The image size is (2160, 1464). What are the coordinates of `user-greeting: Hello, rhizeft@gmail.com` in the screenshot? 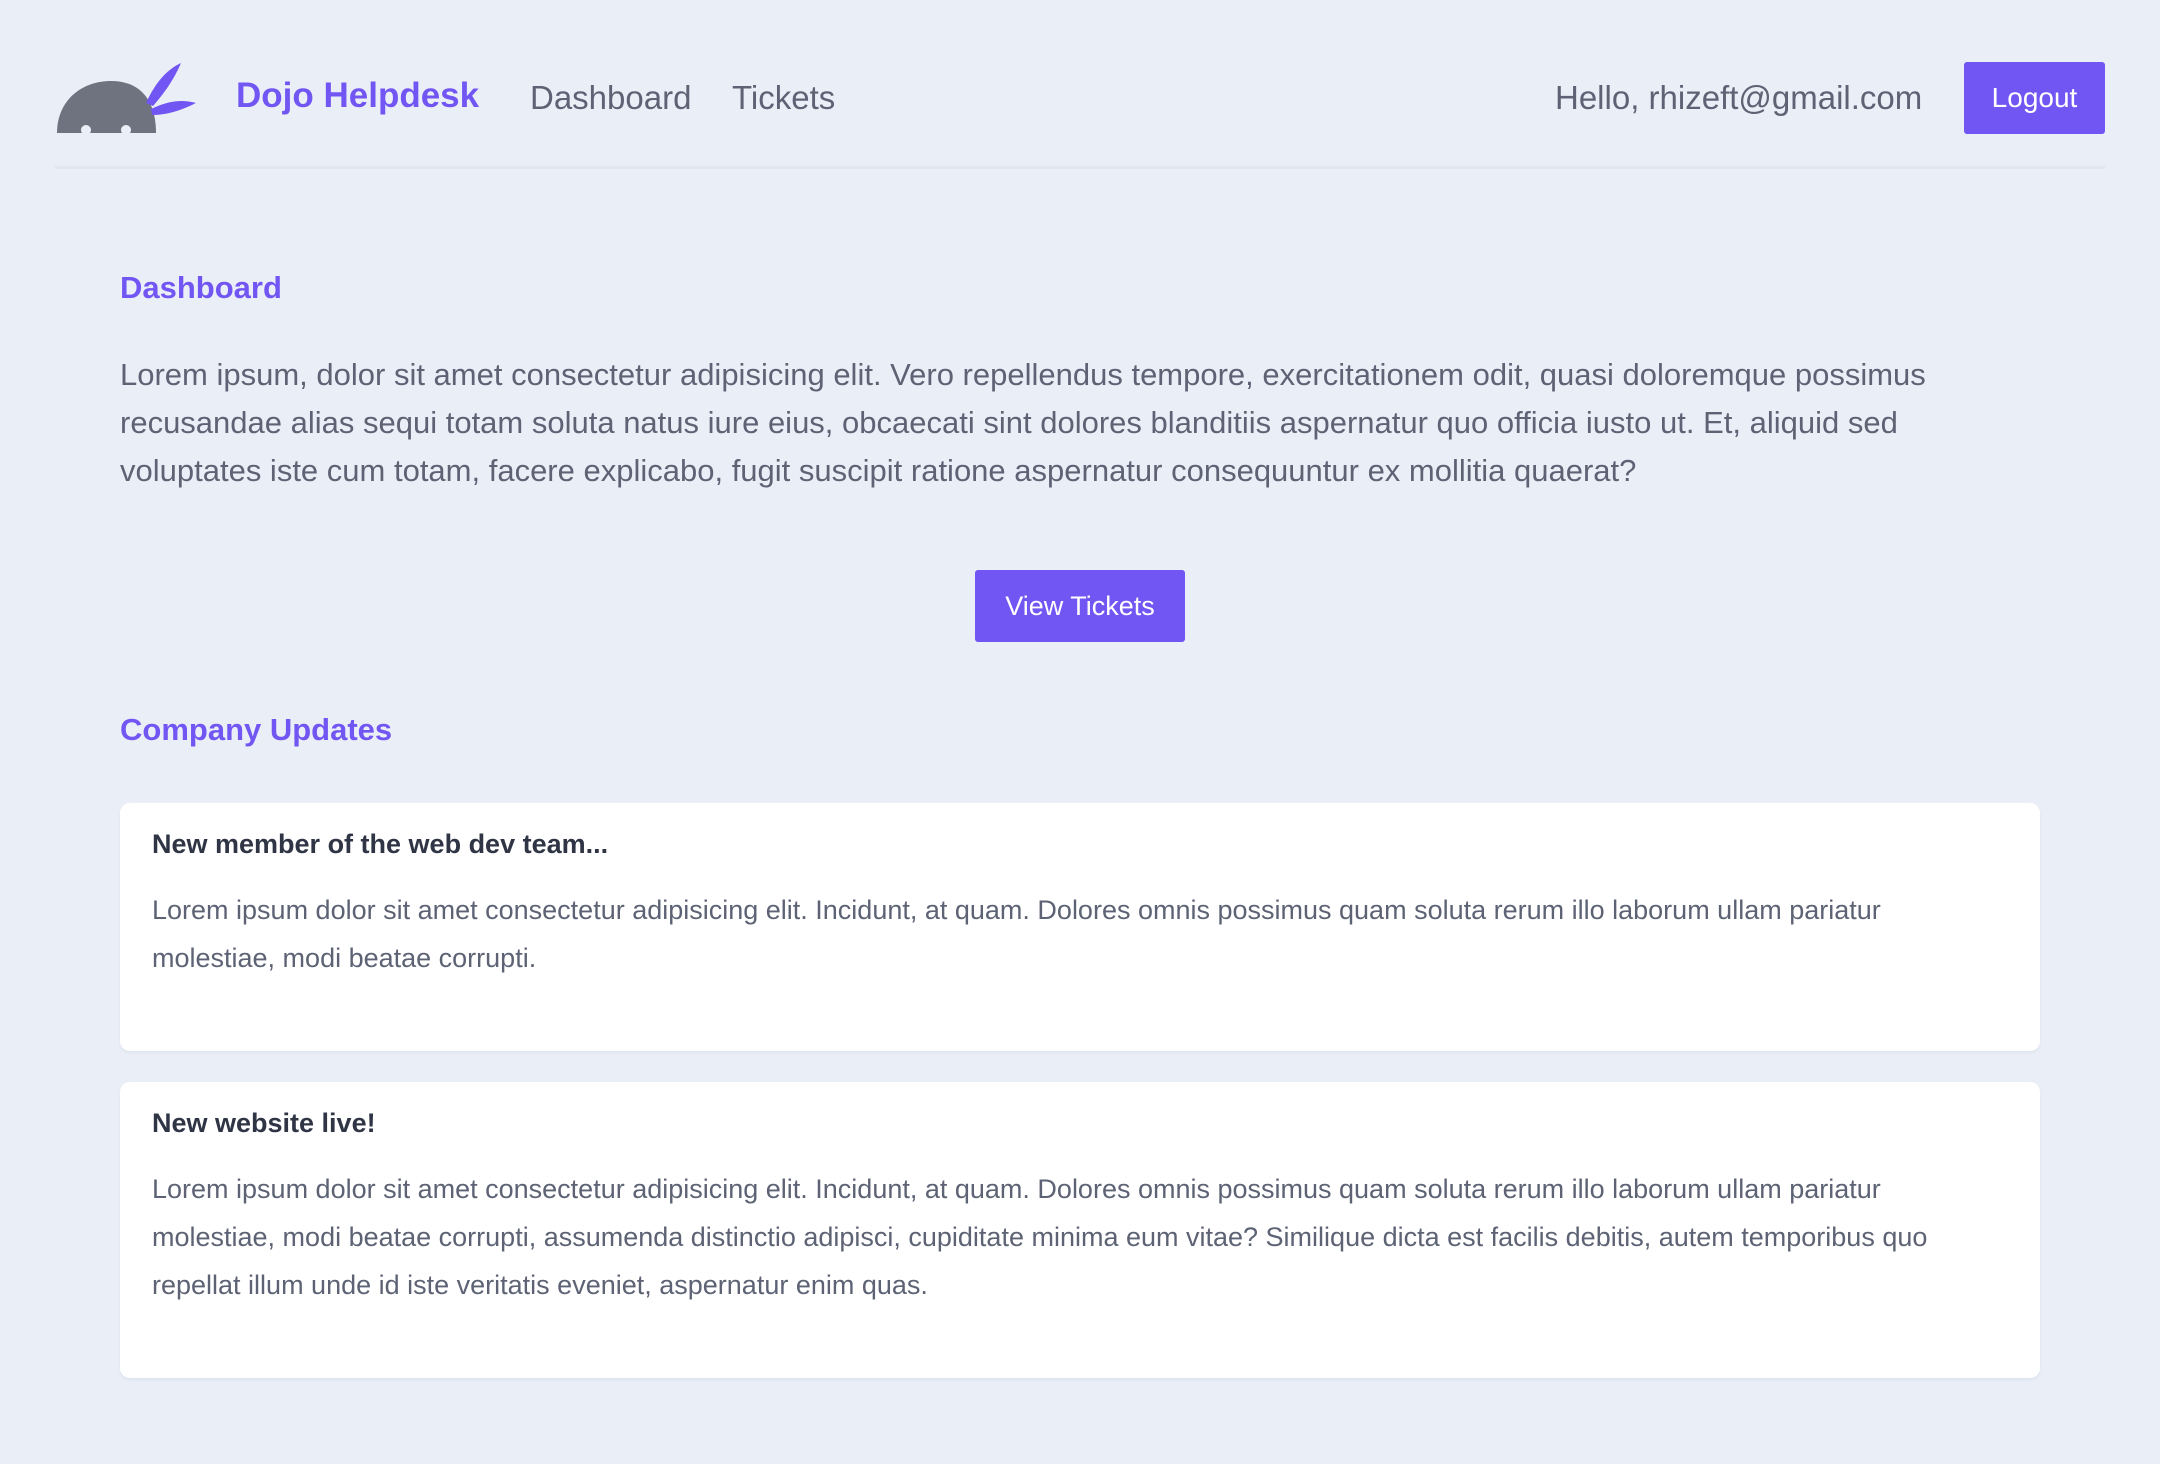 It's located at (1739, 97).